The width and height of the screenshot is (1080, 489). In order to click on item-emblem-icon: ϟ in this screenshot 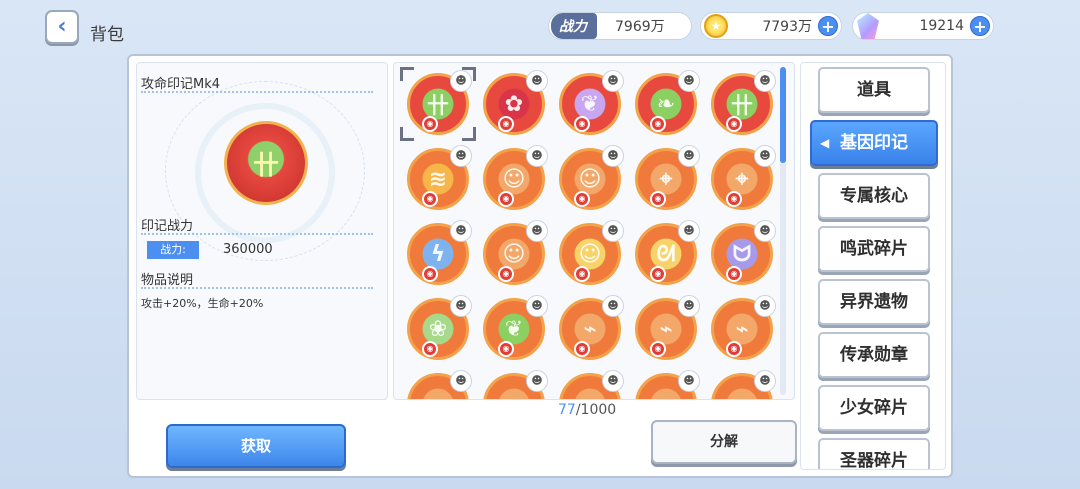, I will do `click(438, 254)`.